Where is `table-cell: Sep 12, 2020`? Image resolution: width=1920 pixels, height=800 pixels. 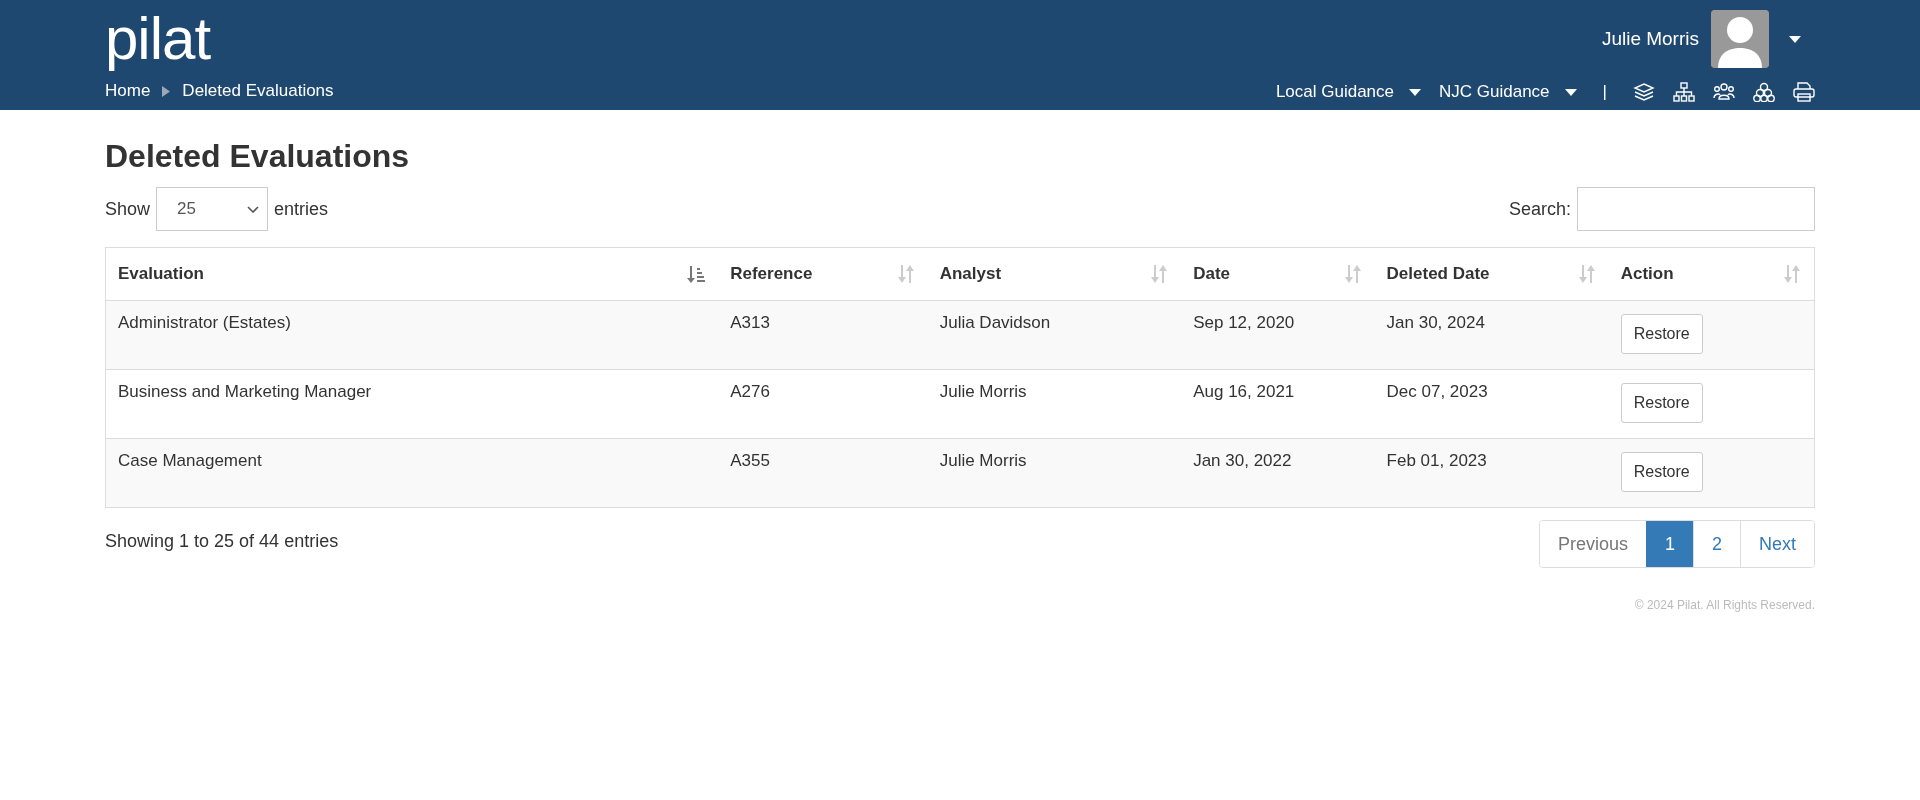 table-cell: Sep 12, 2020 is located at coordinates (1278, 335).